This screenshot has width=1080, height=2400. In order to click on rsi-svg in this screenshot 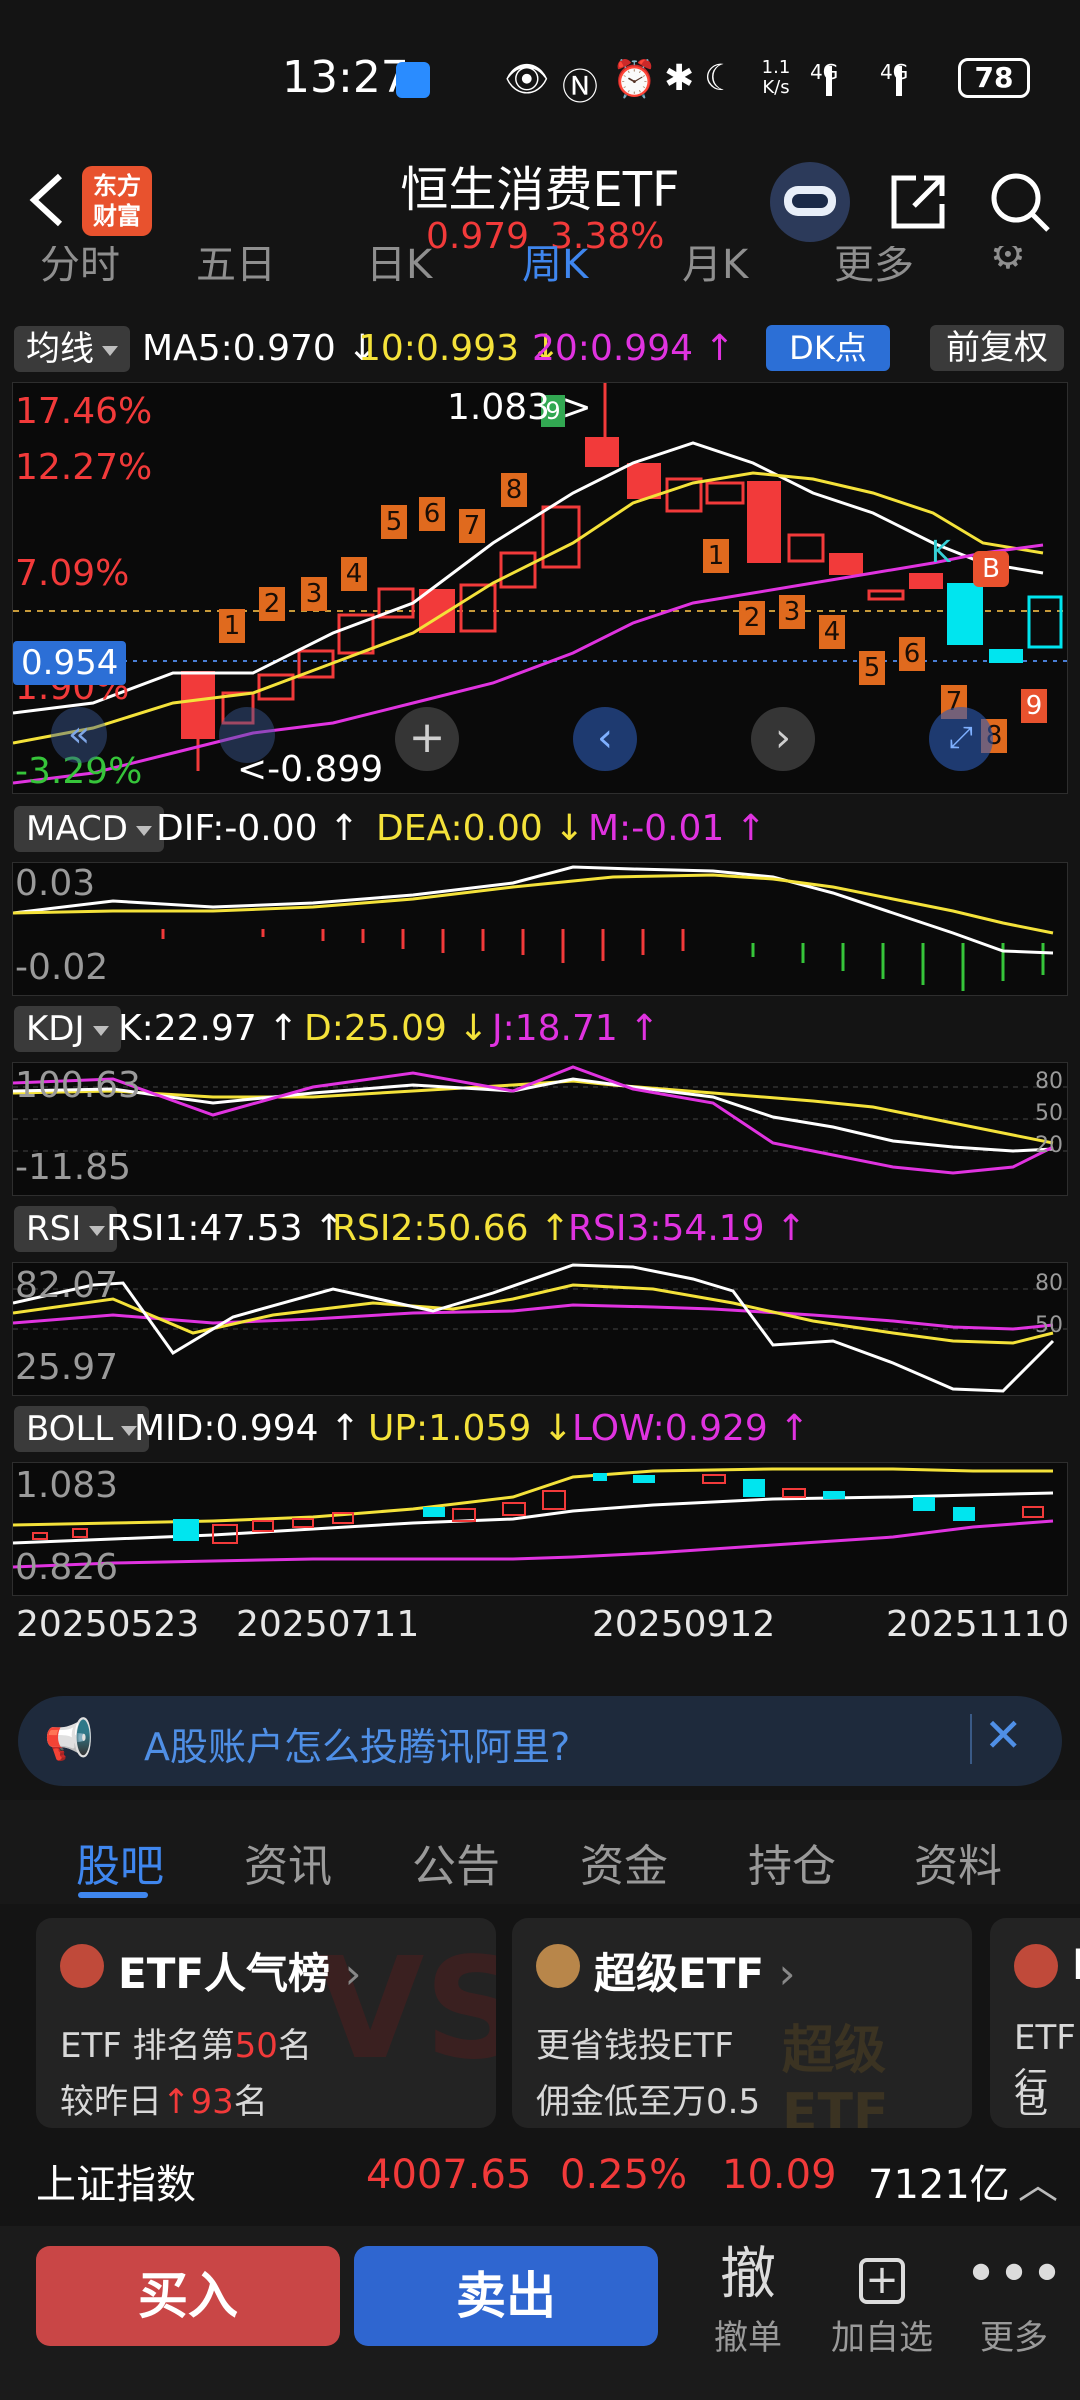, I will do `click(540, 1328)`.